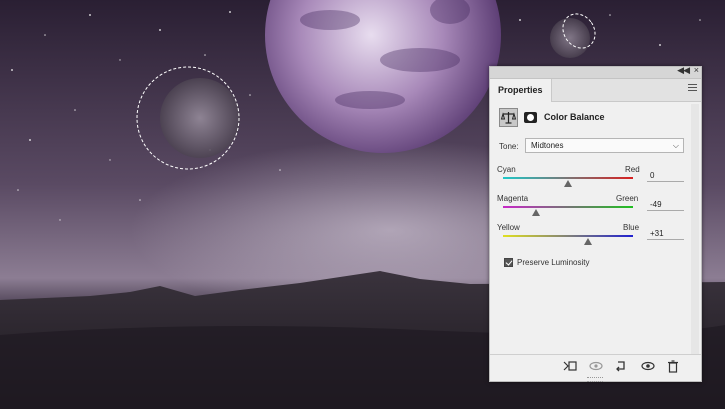 The image size is (725, 409). I want to click on tab-properties: Properties, so click(521, 90).